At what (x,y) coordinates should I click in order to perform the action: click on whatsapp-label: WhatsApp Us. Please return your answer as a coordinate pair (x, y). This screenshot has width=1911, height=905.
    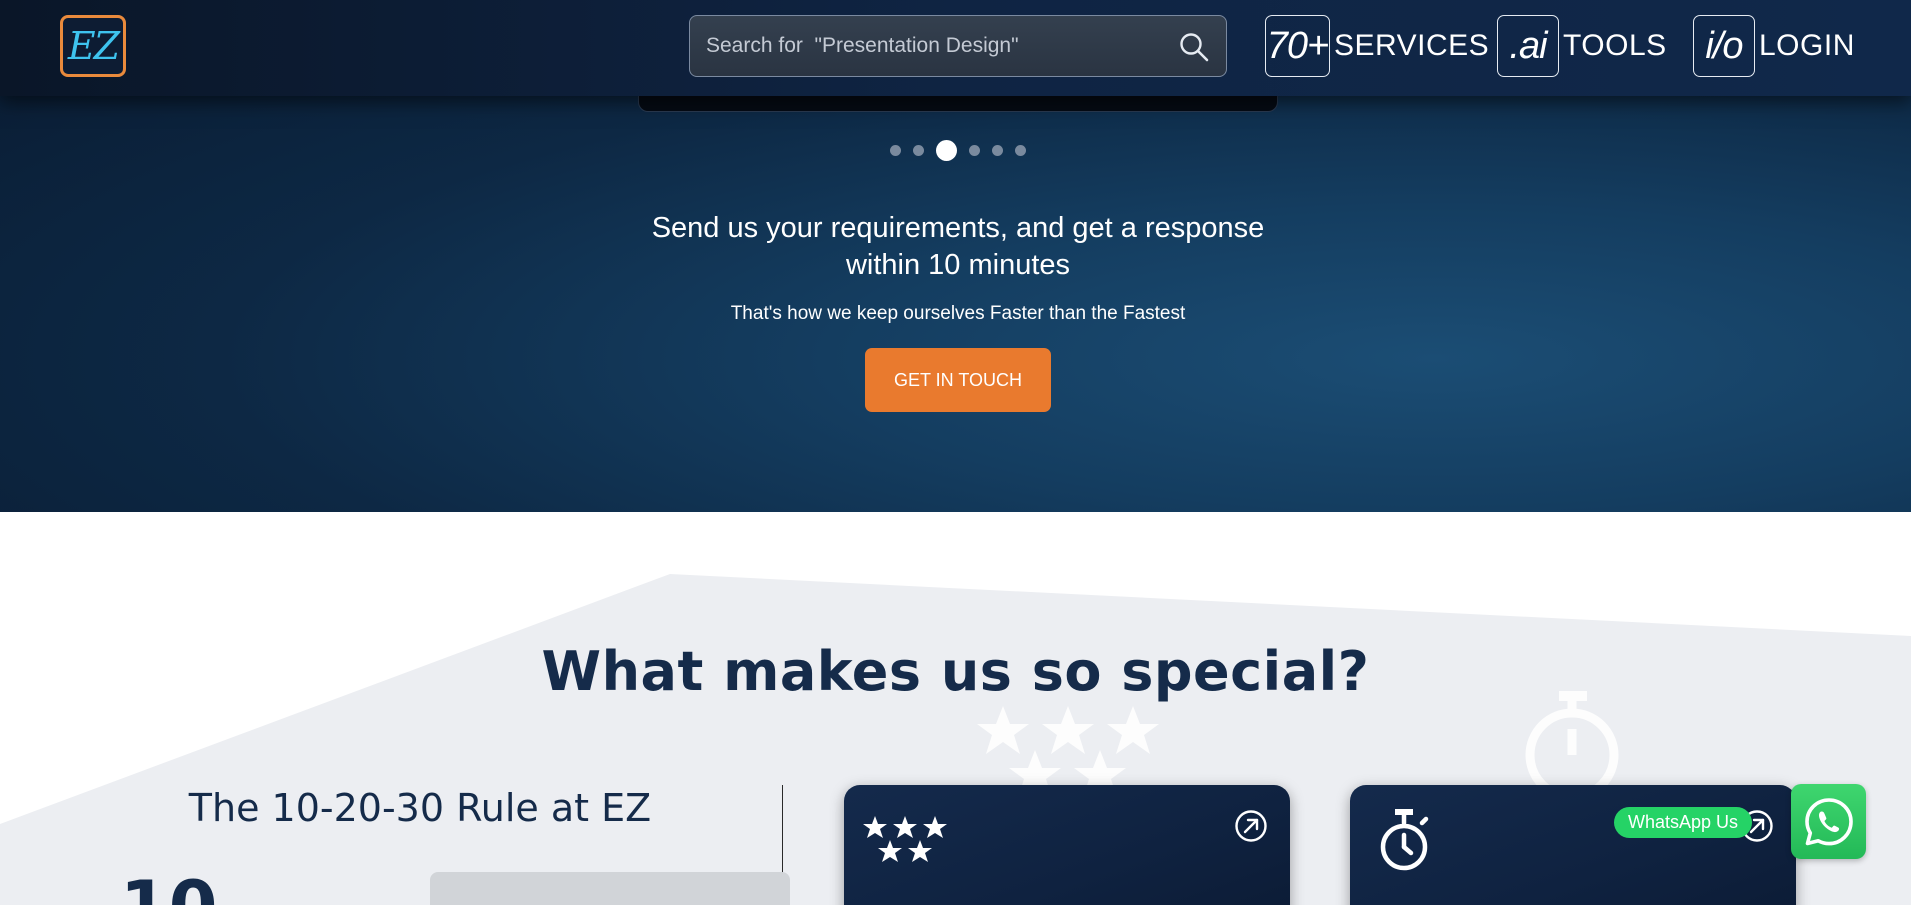
    Looking at the image, I should click on (1683, 822).